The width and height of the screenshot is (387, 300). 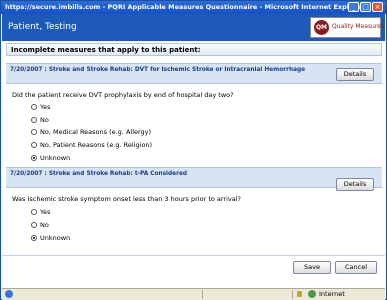 What do you see at coordinates (312, 267) in the screenshot?
I see `save-button: Save` at bounding box center [312, 267].